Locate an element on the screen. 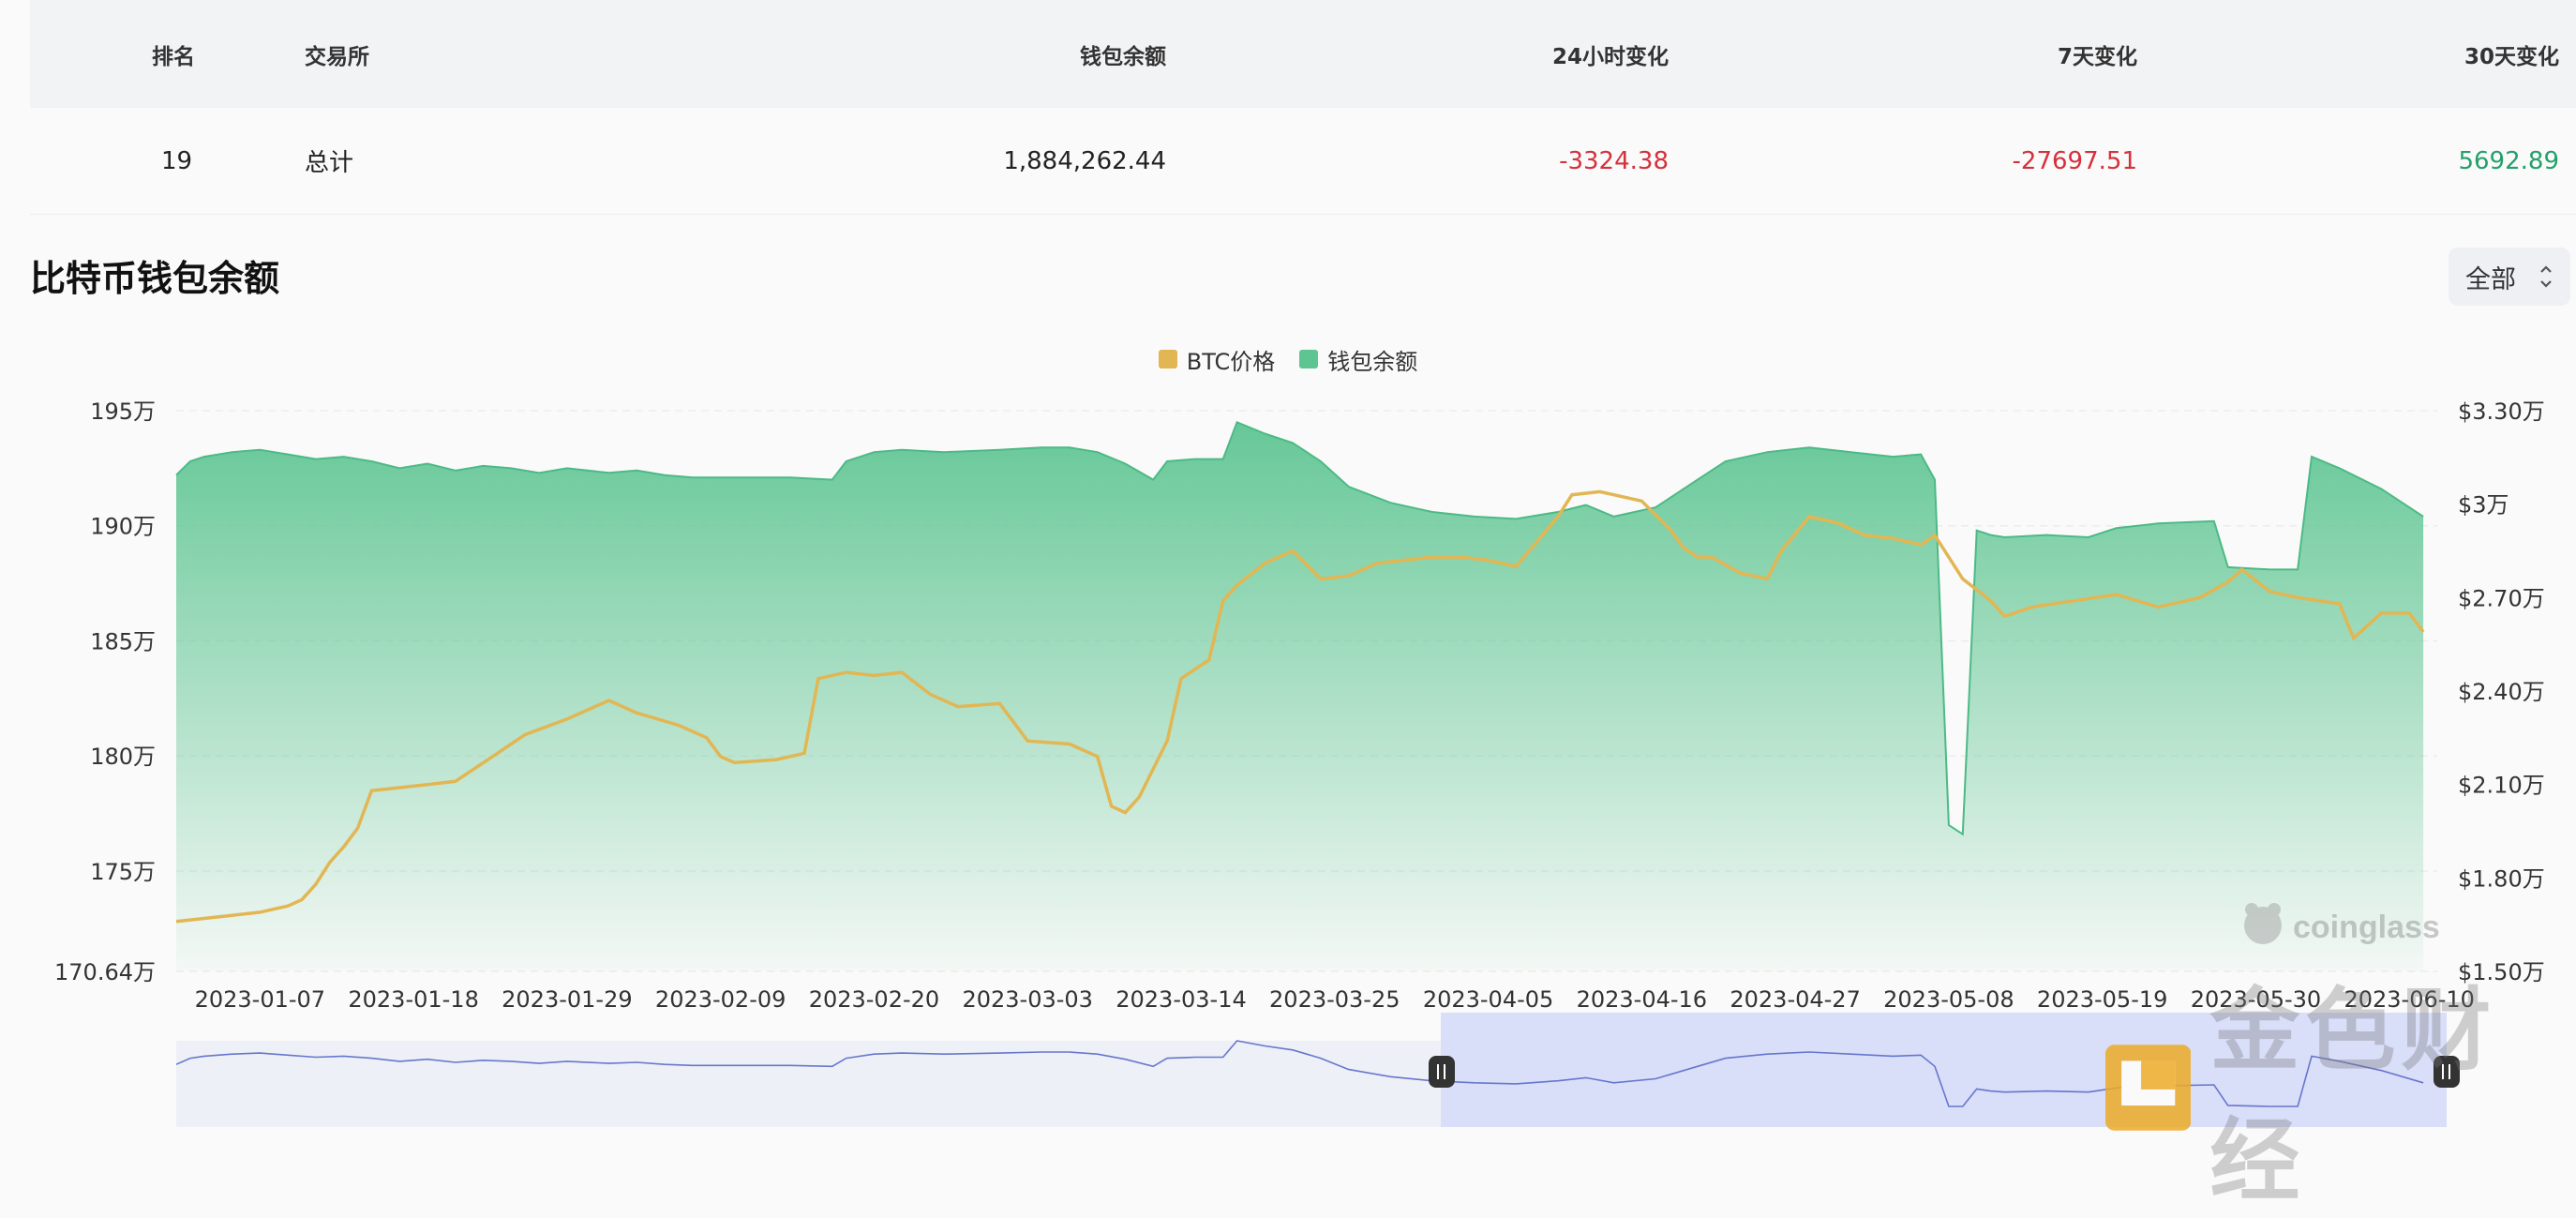 The image size is (2576, 1218). range-select-value: 全部 is located at coordinates (2491, 279).